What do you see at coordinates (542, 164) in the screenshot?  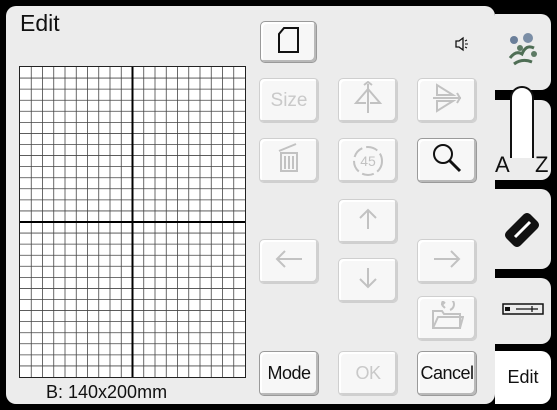 I see `tab-letters-right-label: Z` at bounding box center [542, 164].